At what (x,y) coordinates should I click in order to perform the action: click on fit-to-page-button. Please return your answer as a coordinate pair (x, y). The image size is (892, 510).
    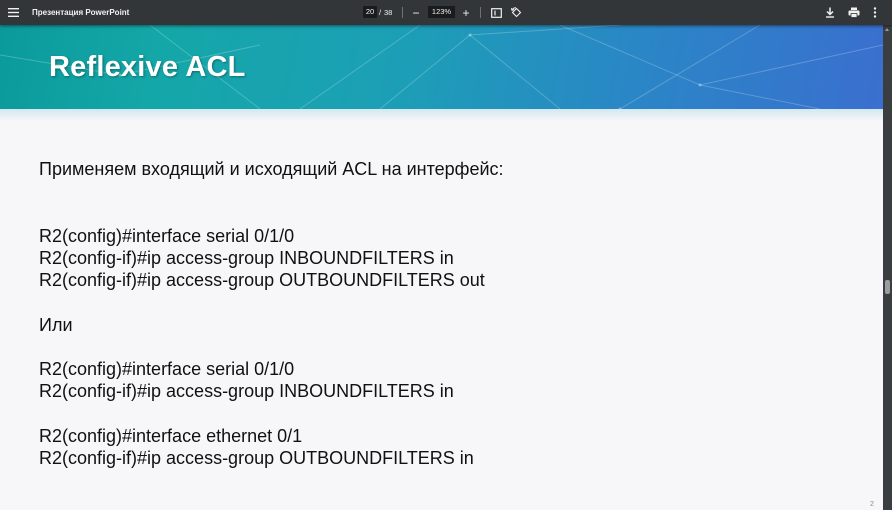
    Looking at the image, I should click on (496, 12).